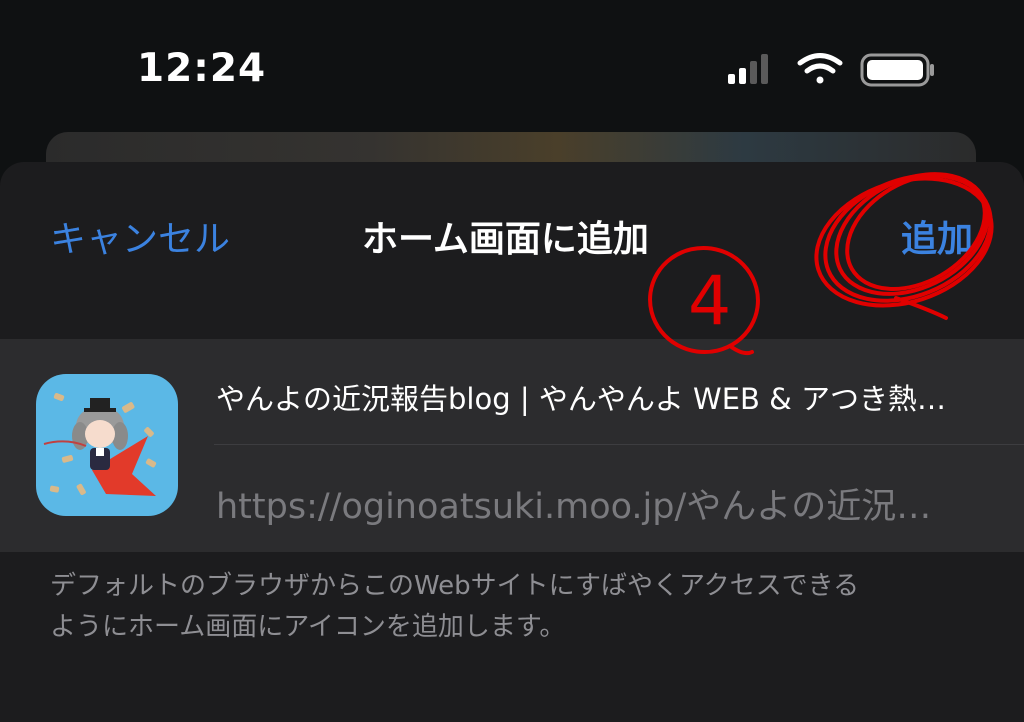 The height and width of the screenshot is (722, 1024). What do you see at coordinates (107, 445) in the screenshot?
I see `site-app-icon` at bounding box center [107, 445].